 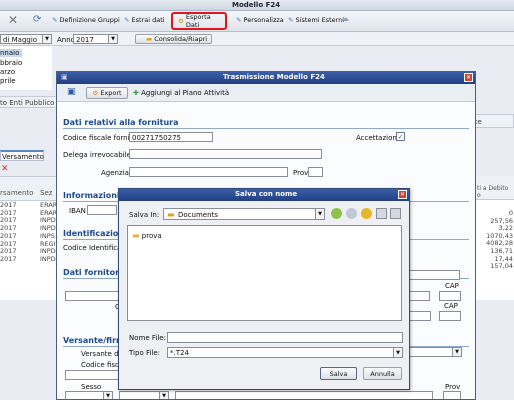 I want to click on aggiungi-label: Aggiungi al Piano Attività, so click(x=185, y=93).